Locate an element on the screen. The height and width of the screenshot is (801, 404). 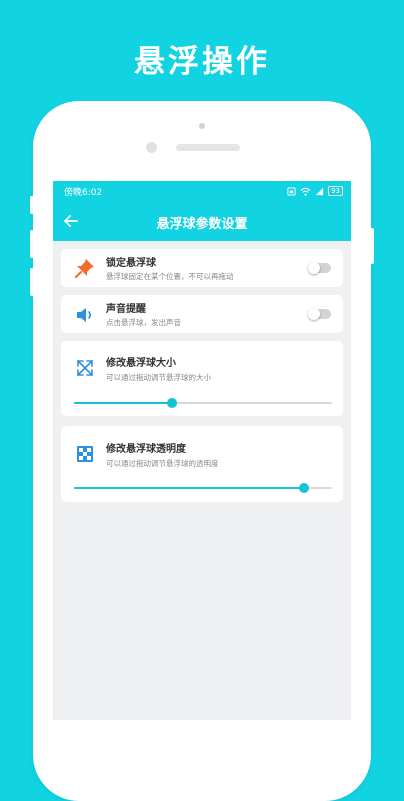
lock-ball-card: 锁定悬浮球 悬浮球固定在某个位置，不可以再拖动 is located at coordinates (202, 268).